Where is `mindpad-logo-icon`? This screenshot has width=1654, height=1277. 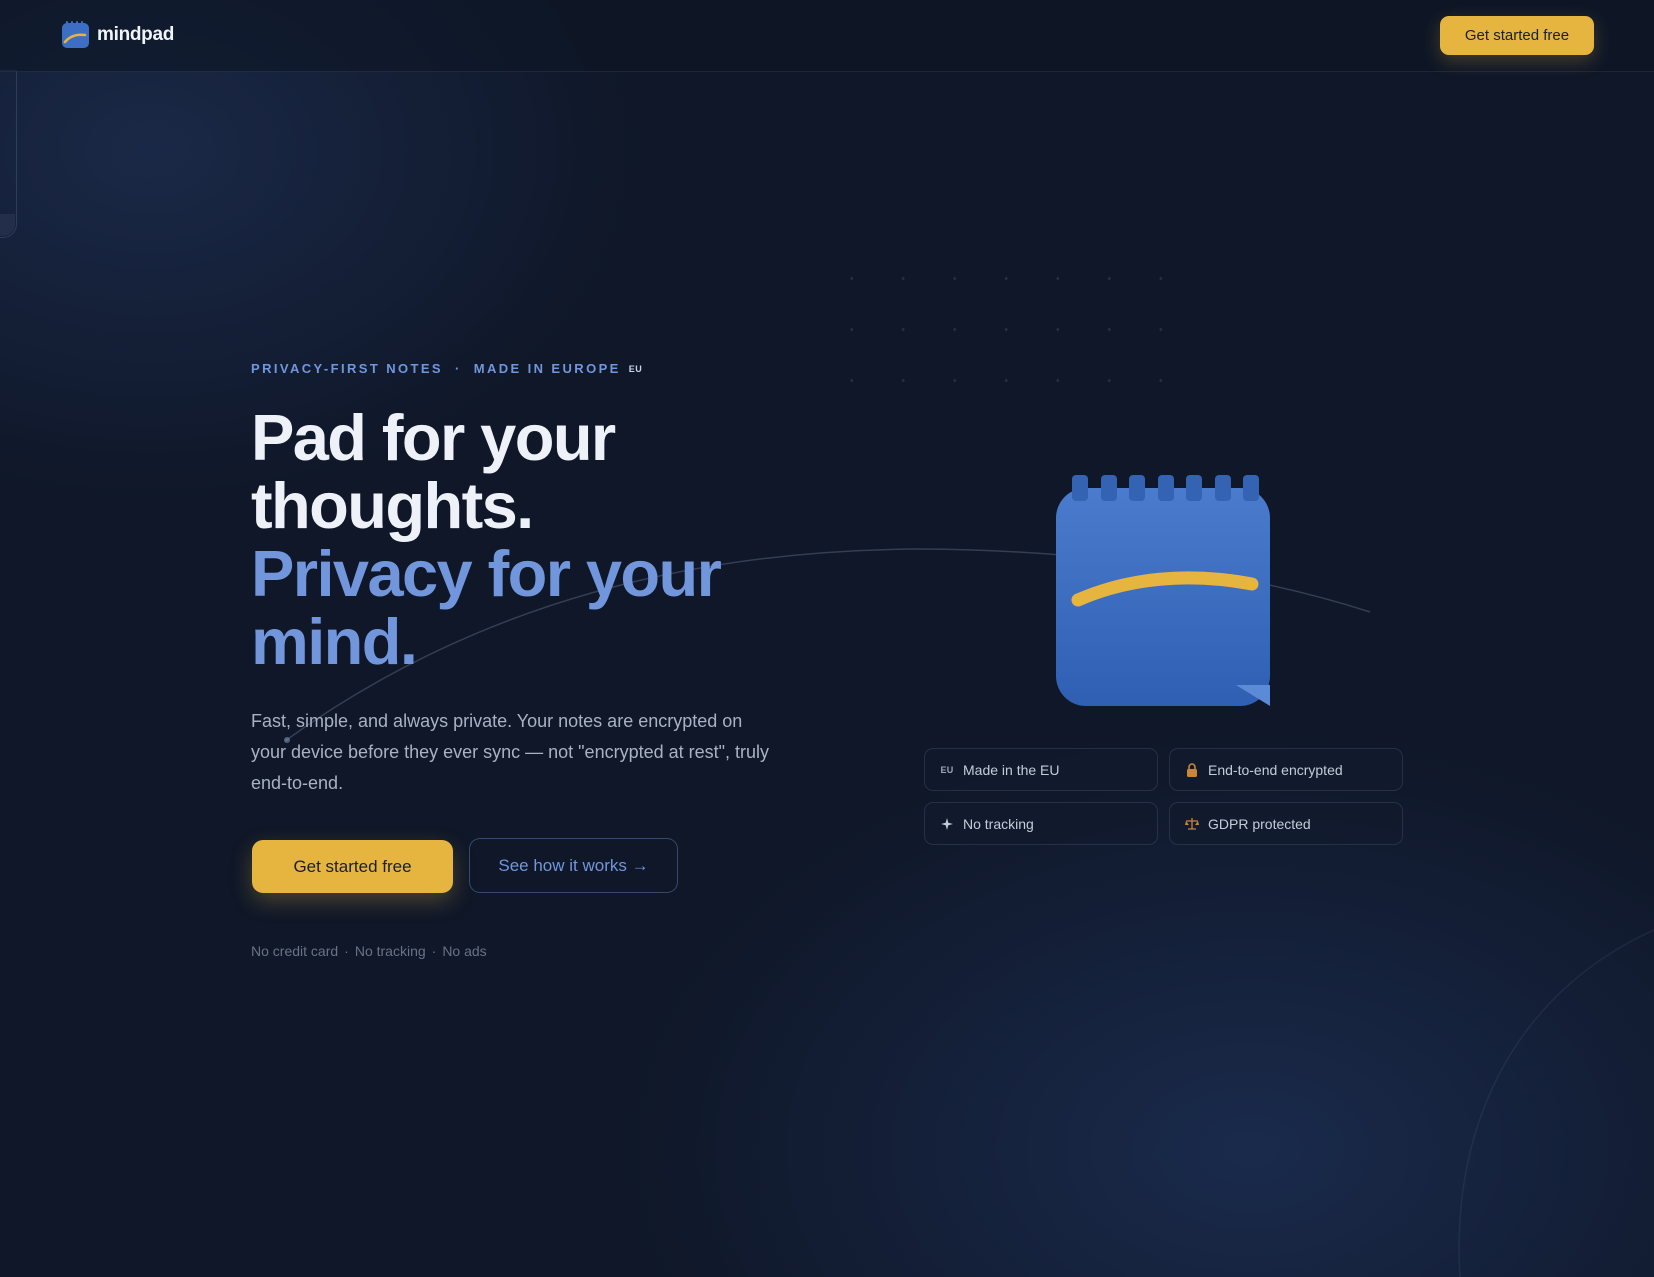
mindpad-logo-icon is located at coordinates (75, 34).